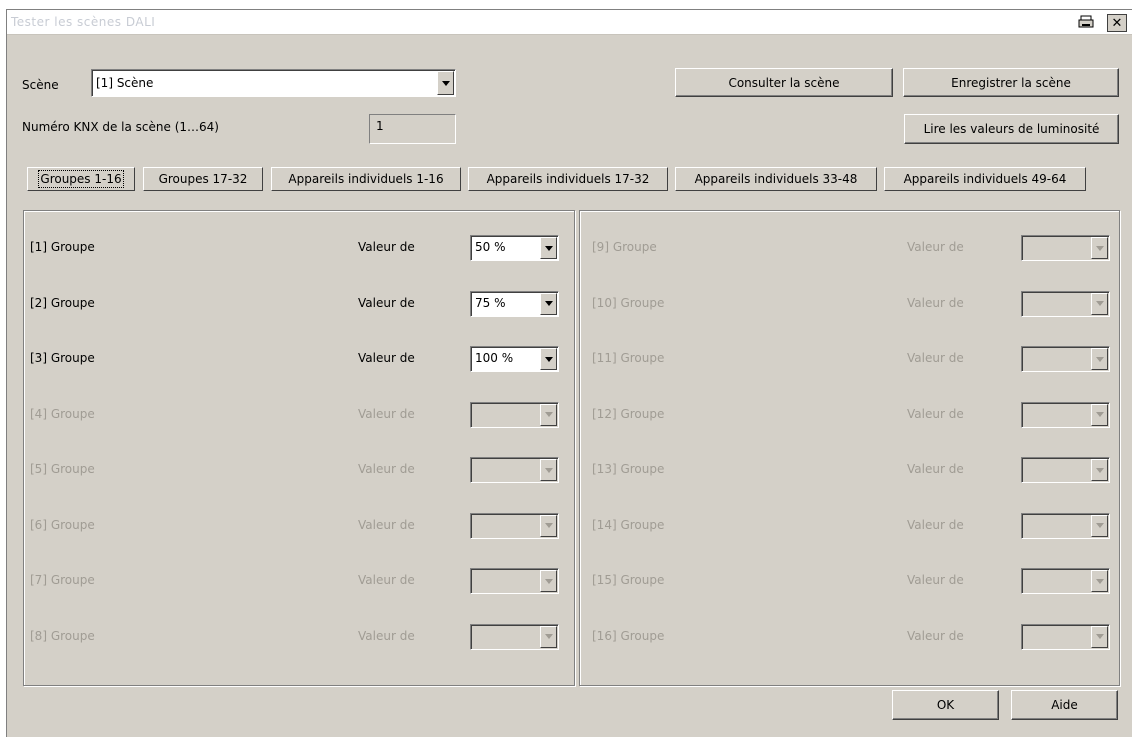 The width and height of the screenshot is (1137, 737). What do you see at coordinates (40, 85) in the screenshot?
I see `scene-label: Scène` at bounding box center [40, 85].